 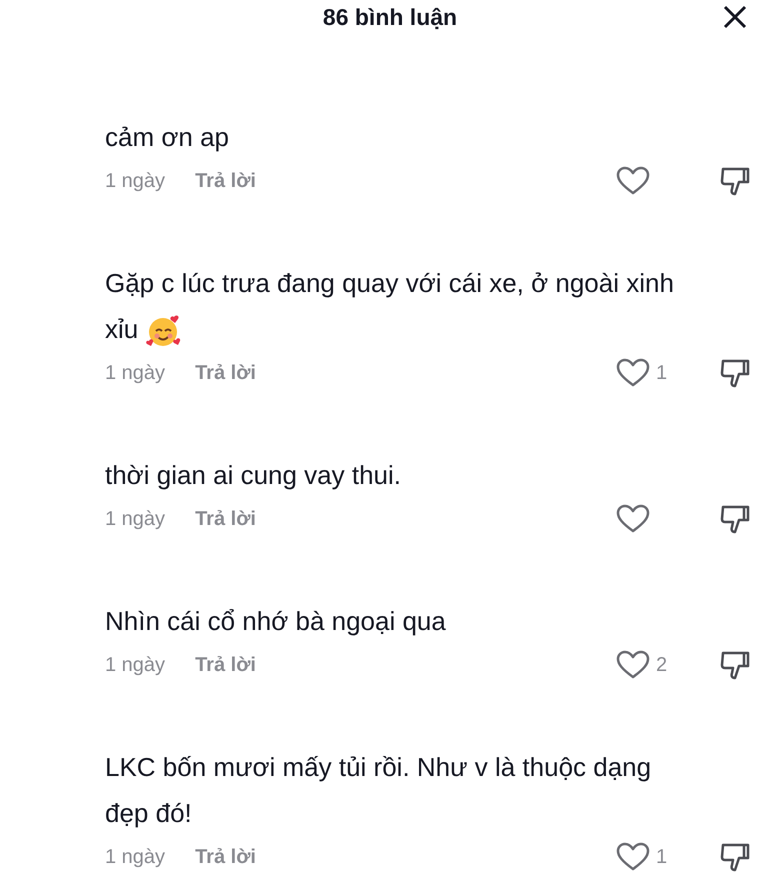 What do you see at coordinates (276, 621) in the screenshot?
I see `comment-text: Nhìn cái cổ nhớ bà ngoại qua` at bounding box center [276, 621].